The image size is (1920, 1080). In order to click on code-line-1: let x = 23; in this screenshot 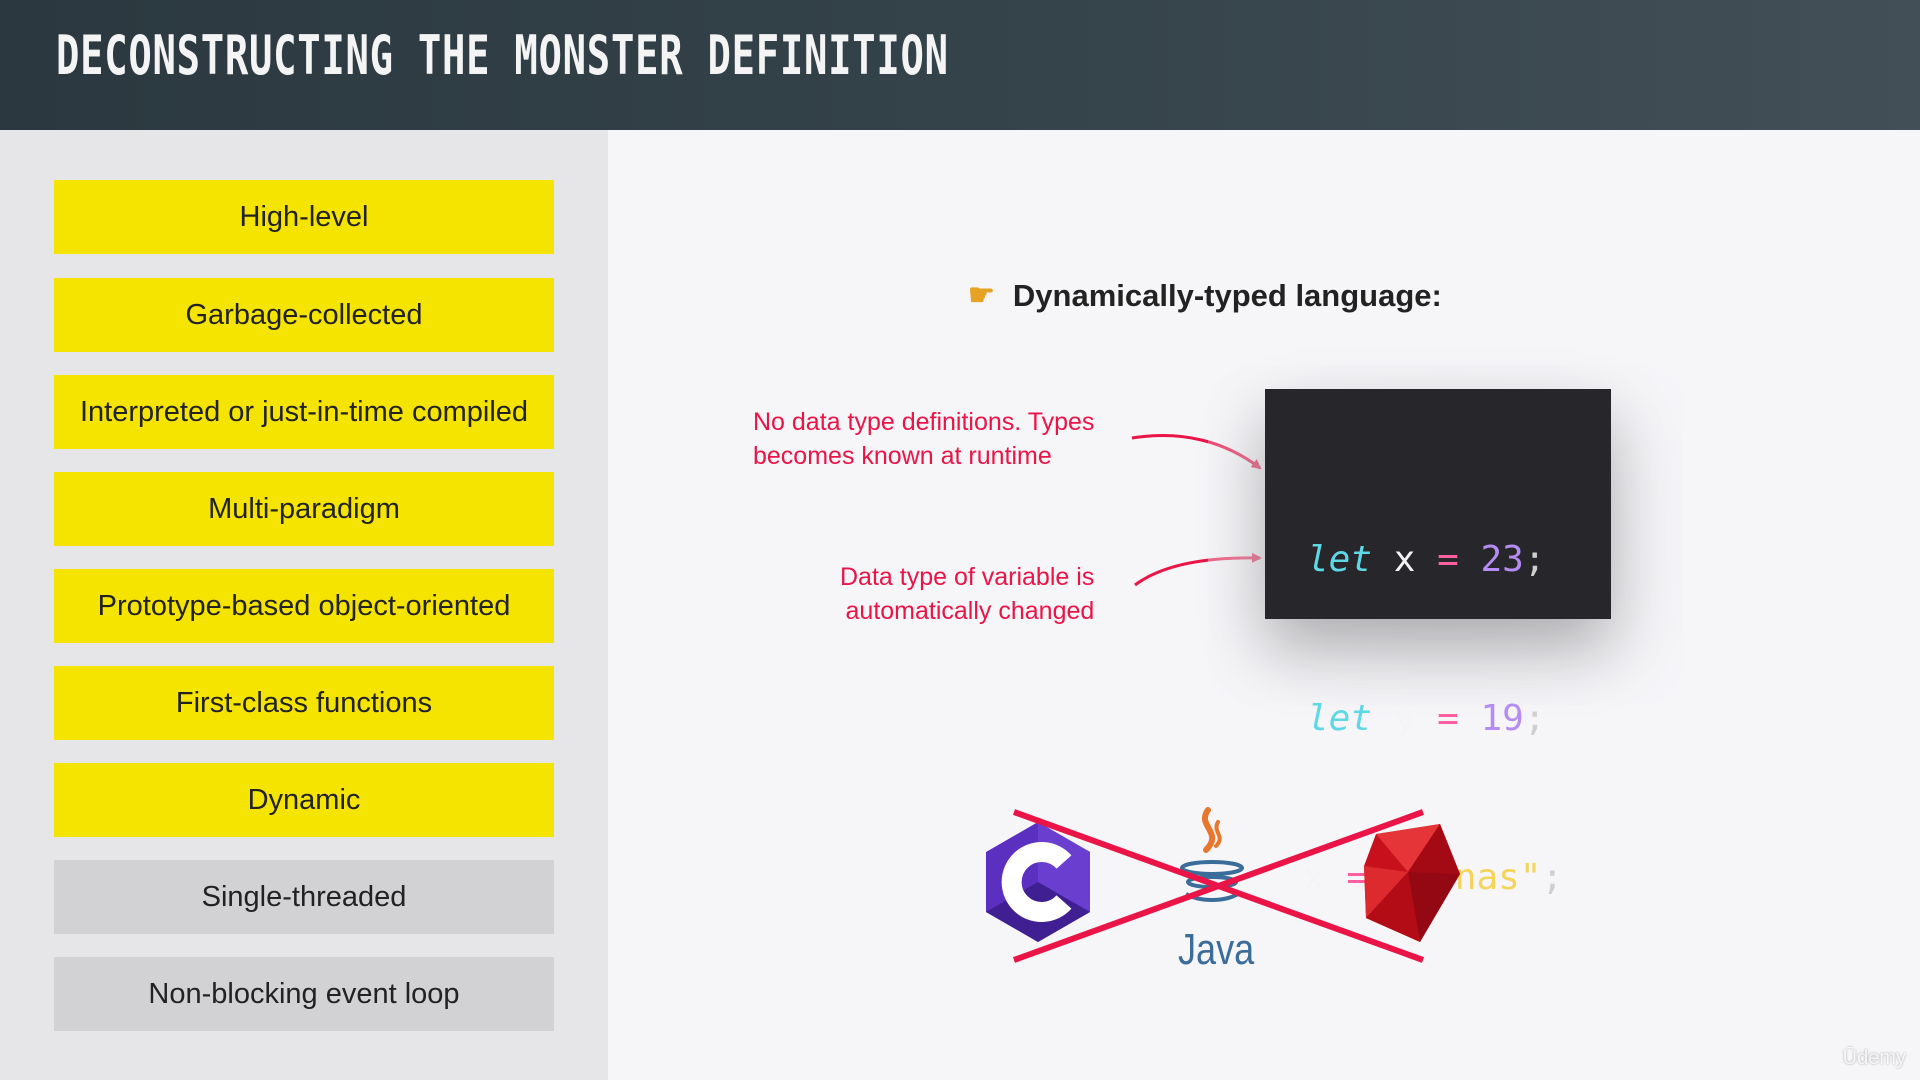, I will do `click(1459, 559)`.